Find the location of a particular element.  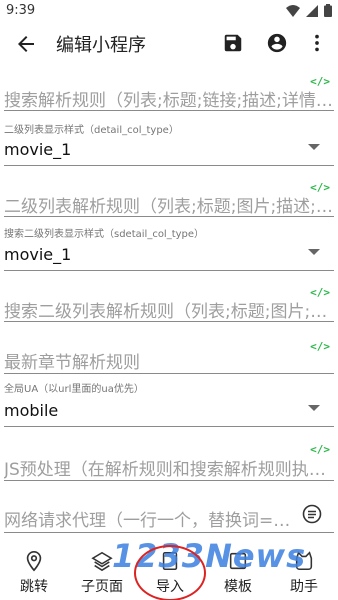

search-second-rule-input: 搜索二级列表解析规则（列表;标题;图片;描述;链接） is located at coordinates (169, 309).